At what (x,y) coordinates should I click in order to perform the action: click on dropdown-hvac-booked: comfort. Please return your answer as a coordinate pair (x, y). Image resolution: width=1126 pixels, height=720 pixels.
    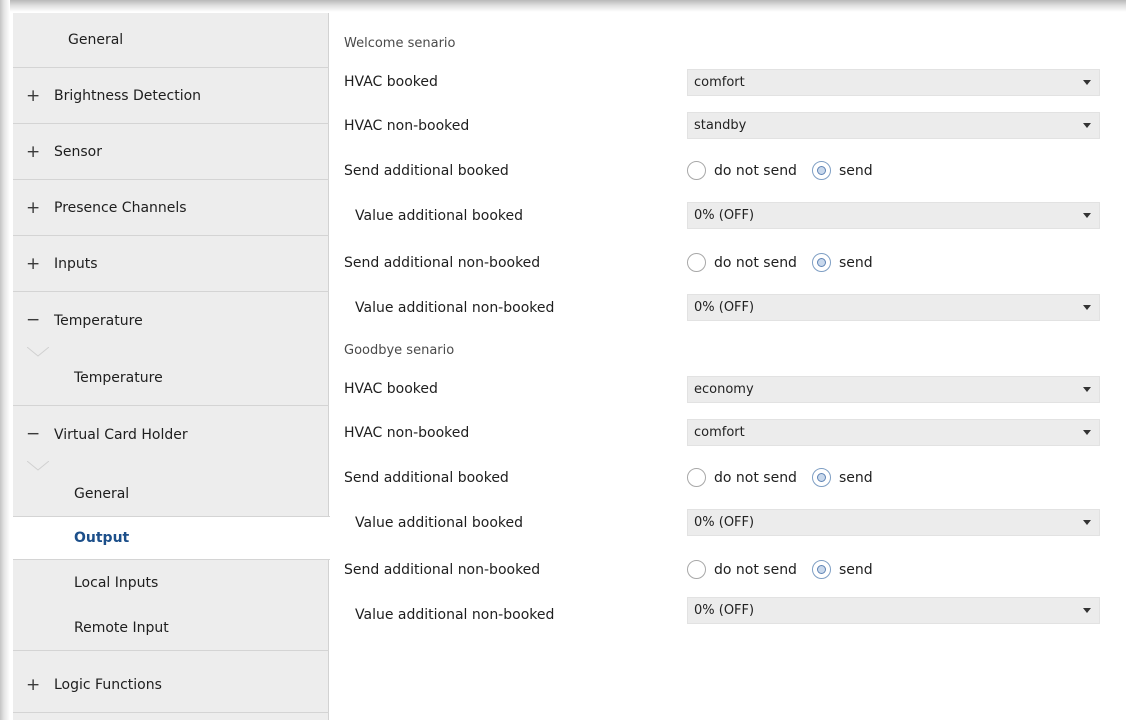
    Looking at the image, I should click on (893, 82).